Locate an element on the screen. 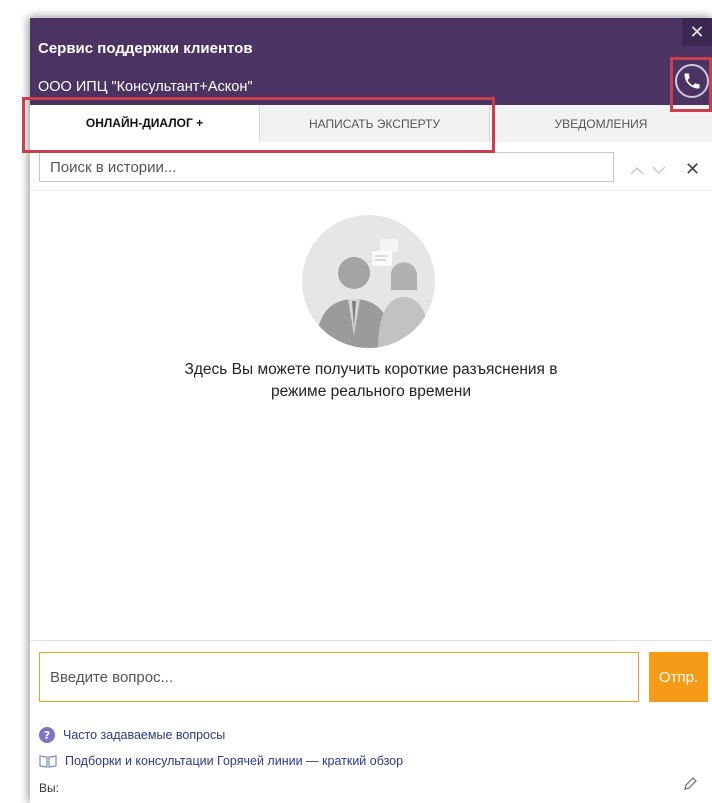  tab-label: НАПИСАТЬ ЭКСПЕРТУ is located at coordinates (374, 123).